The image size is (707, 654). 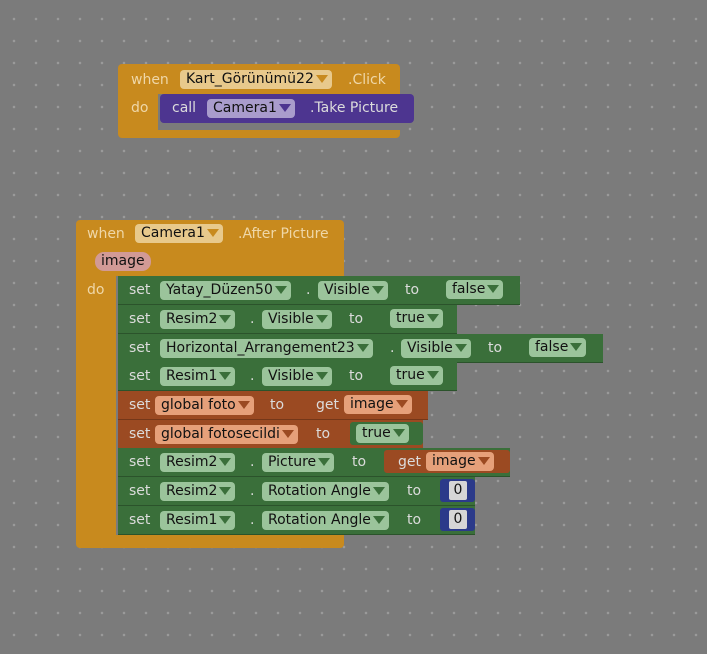 I want to click on event-param-image: image, so click(x=123, y=261).